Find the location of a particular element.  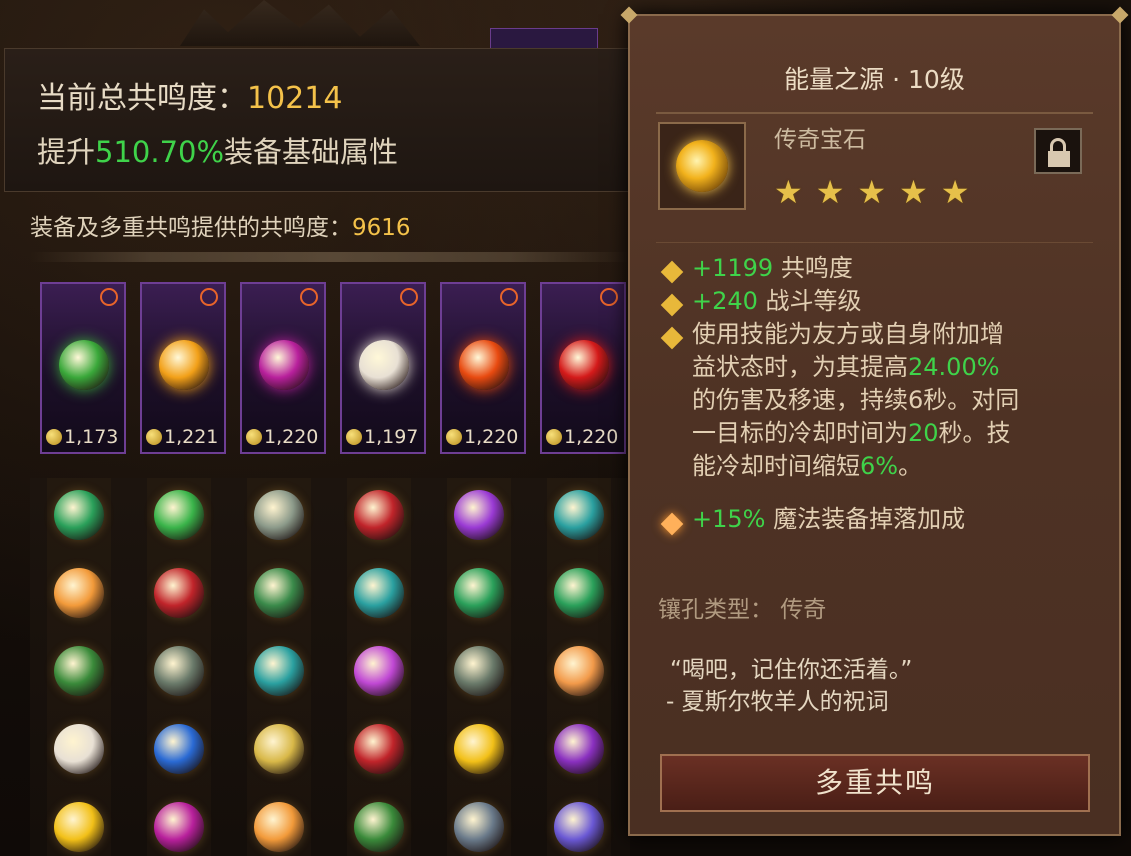

effect-line: 能冷却时间缩短6%。 is located at coordinates (807, 466).